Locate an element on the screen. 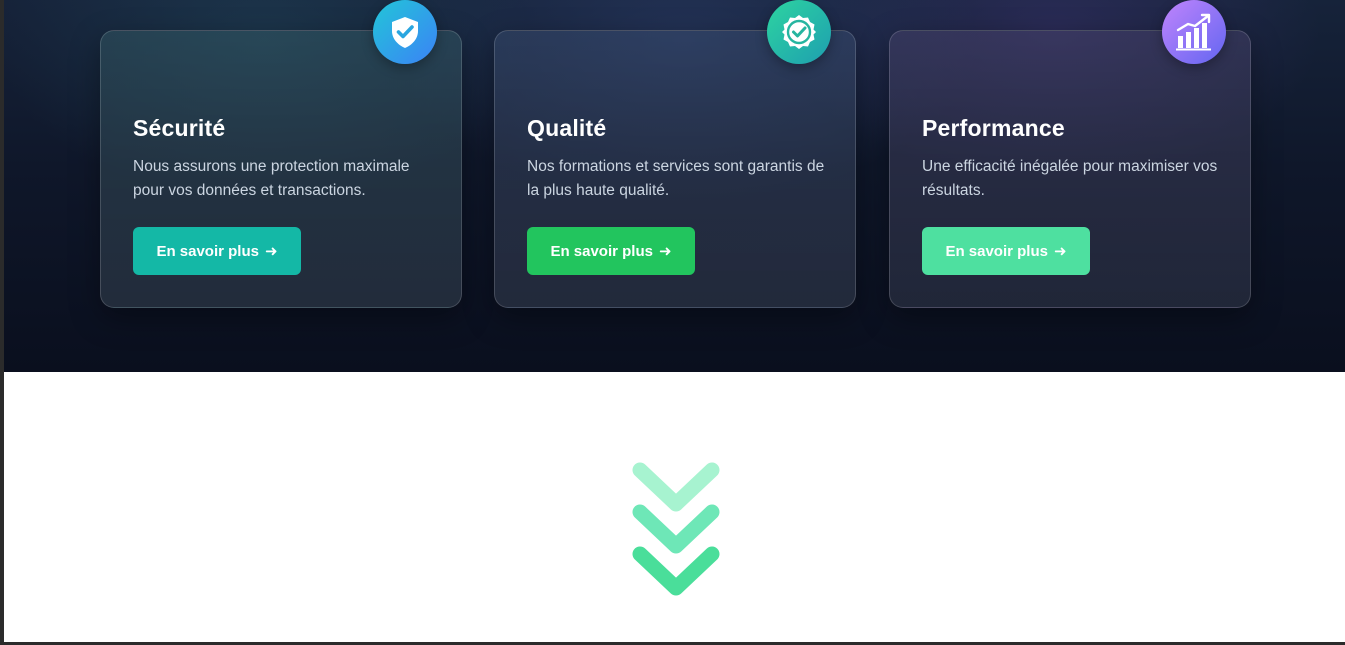  learn-more-button-securite: En savoir plus ➜ is located at coordinates (217, 251).